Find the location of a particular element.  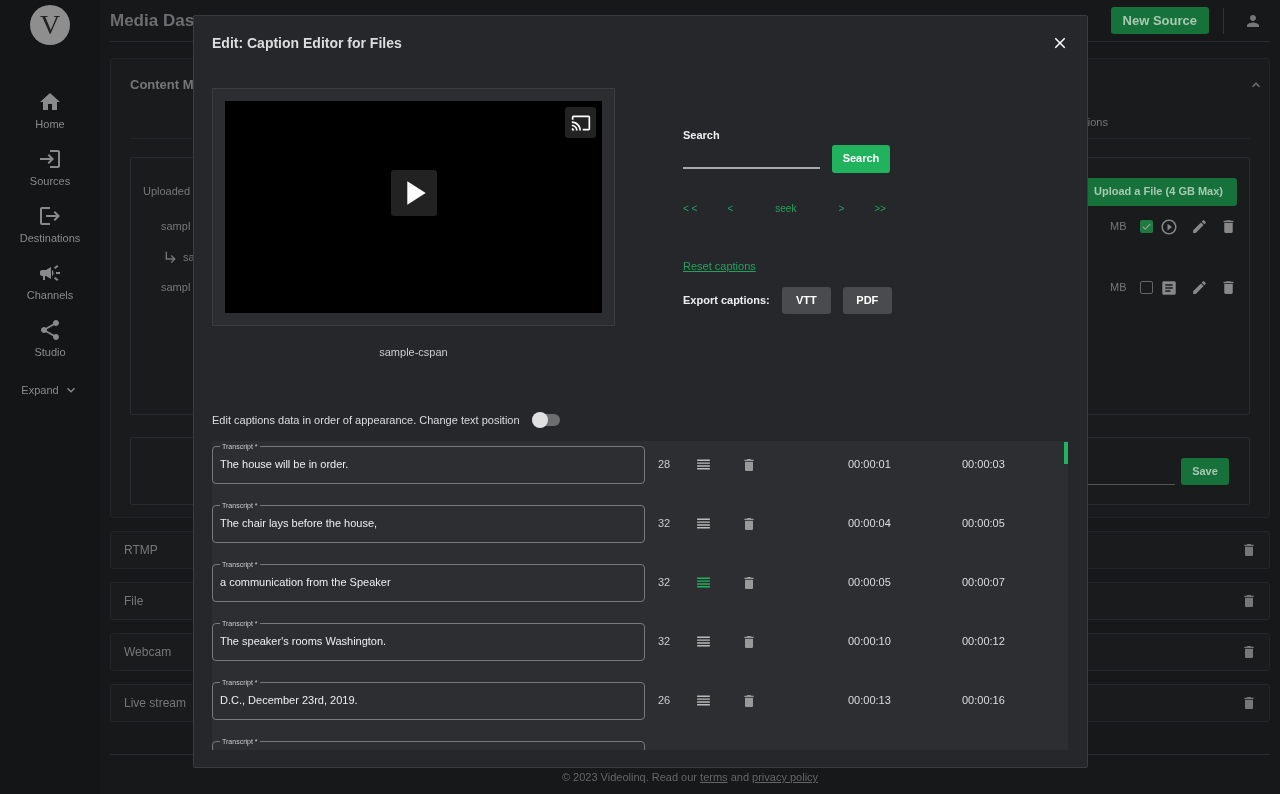

privacy-link: privacy policy is located at coordinates (785, 777).